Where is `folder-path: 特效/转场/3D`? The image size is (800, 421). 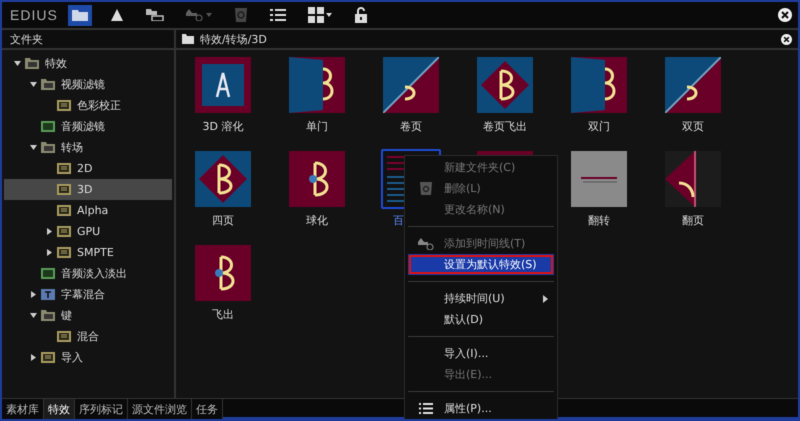
folder-path: 特效/转场/3D is located at coordinates (233, 39).